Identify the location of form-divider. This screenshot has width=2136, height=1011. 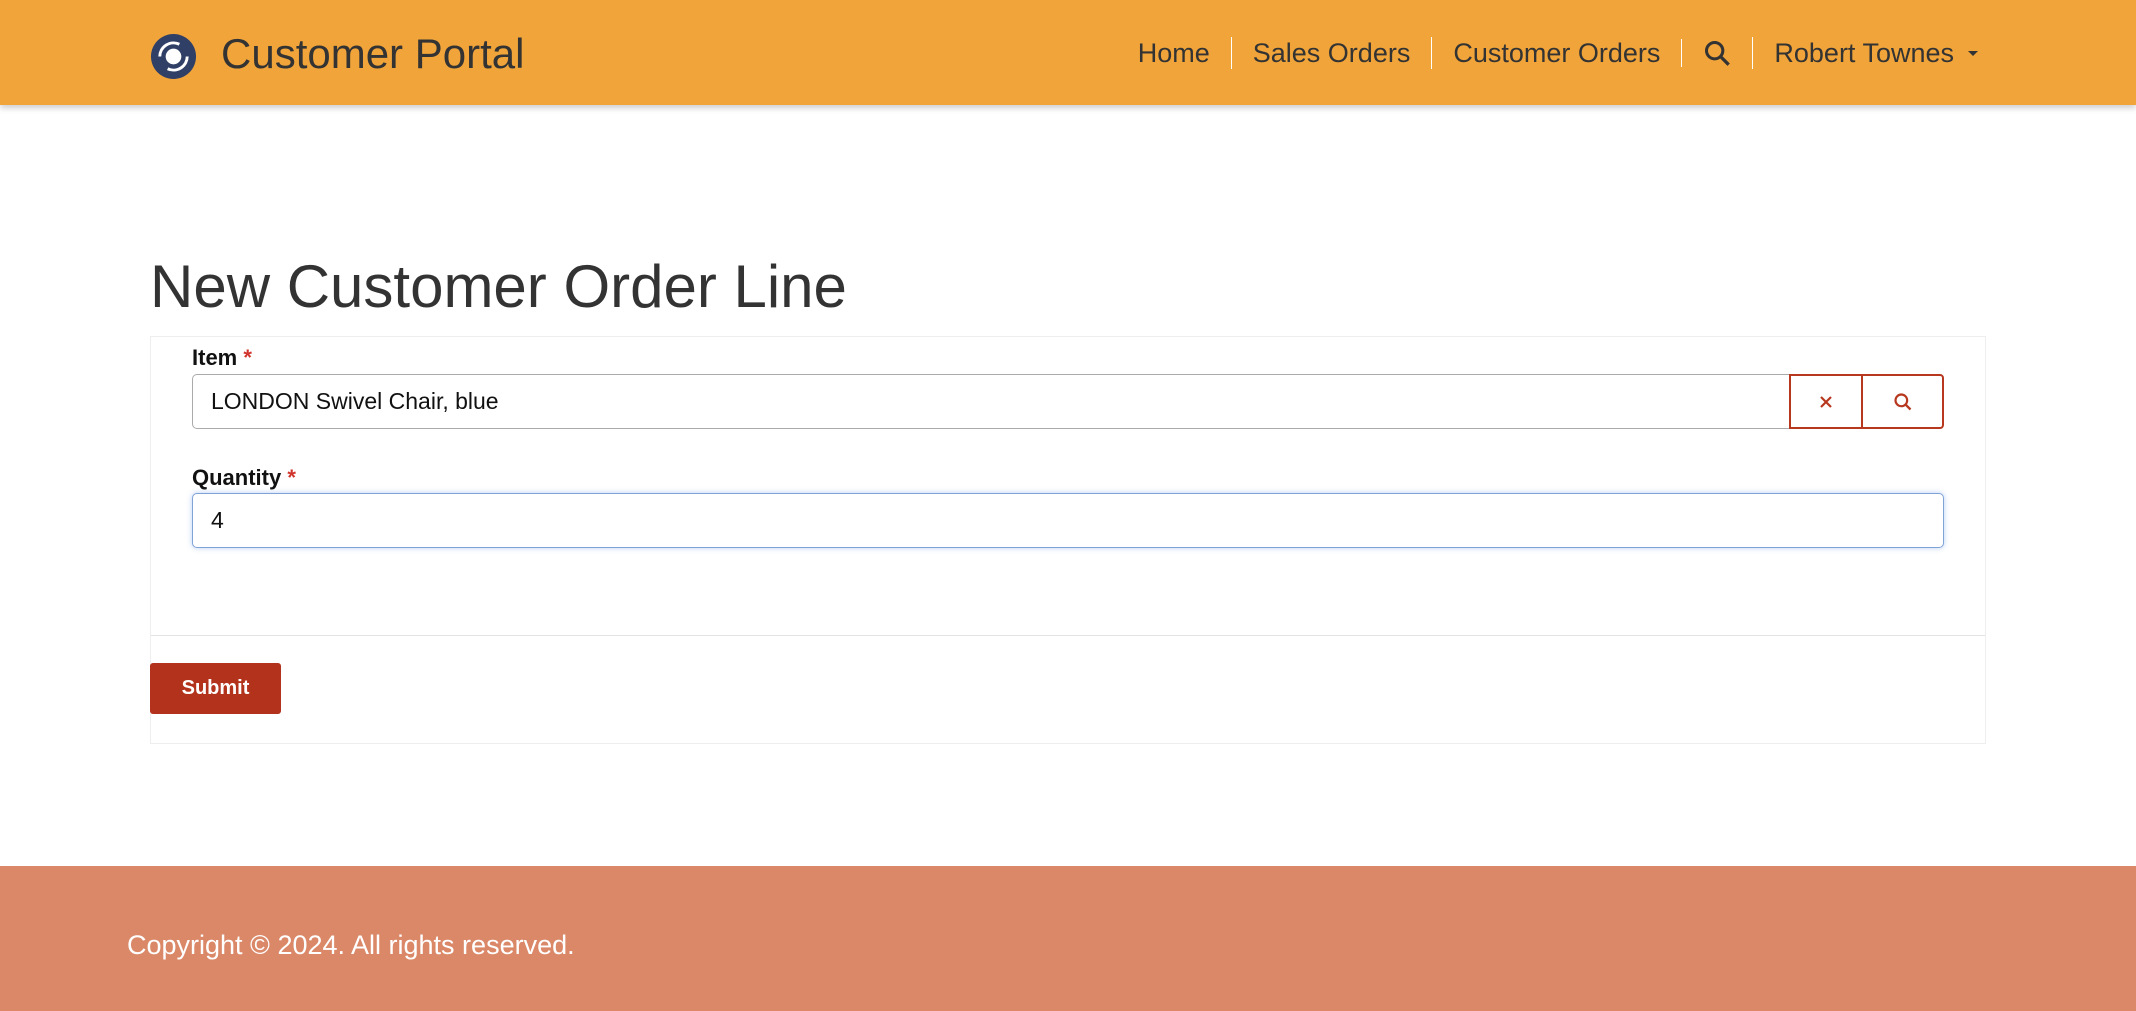
(1068, 635).